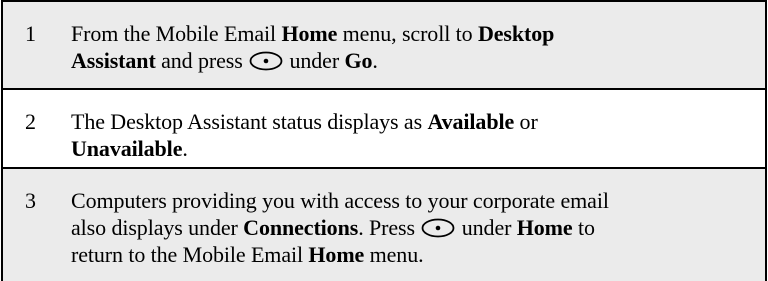 This screenshot has height=281, width=768. What do you see at coordinates (127, 148) in the screenshot?
I see `bold-term: Unavailable` at bounding box center [127, 148].